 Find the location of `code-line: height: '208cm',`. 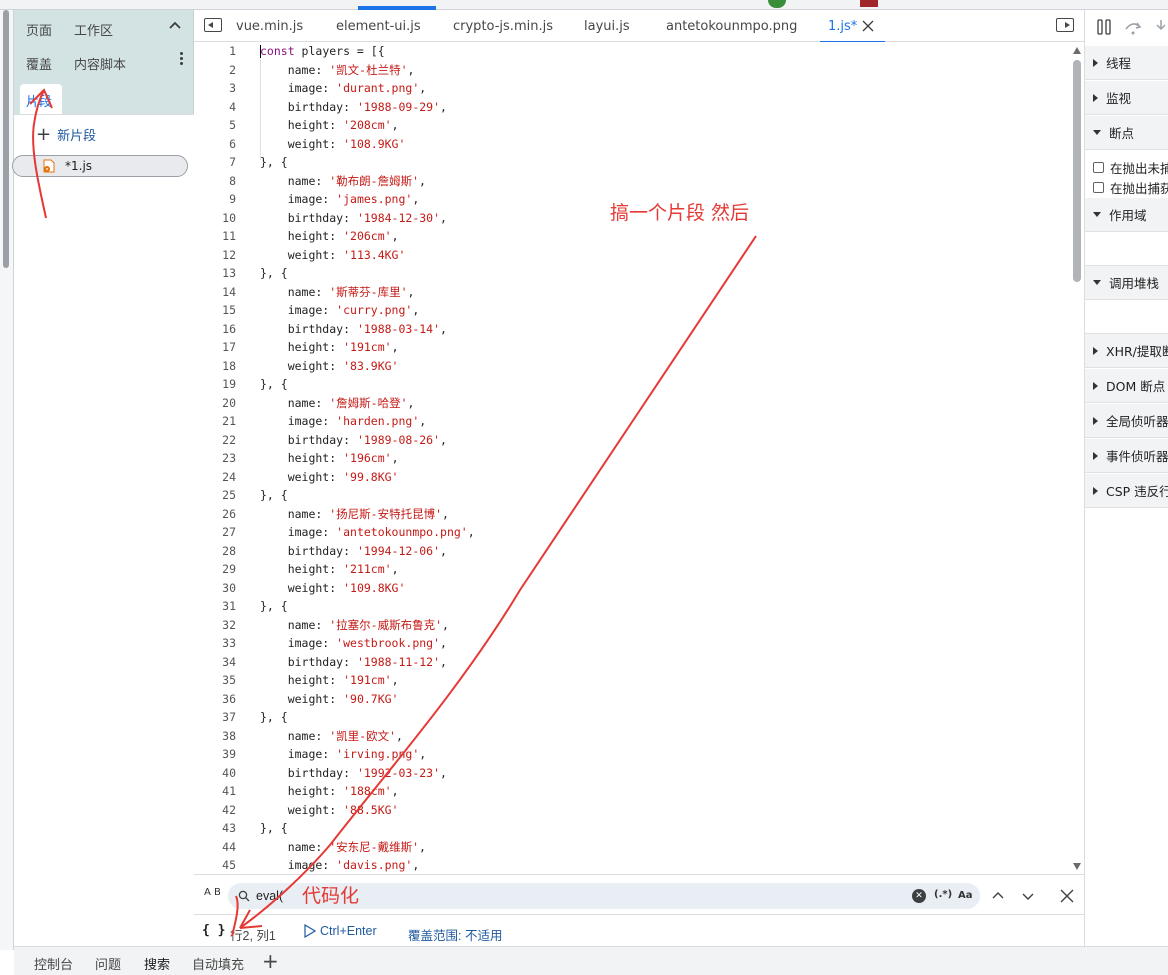

code-line: height: '208cm', is located at coordinates (660, 125).